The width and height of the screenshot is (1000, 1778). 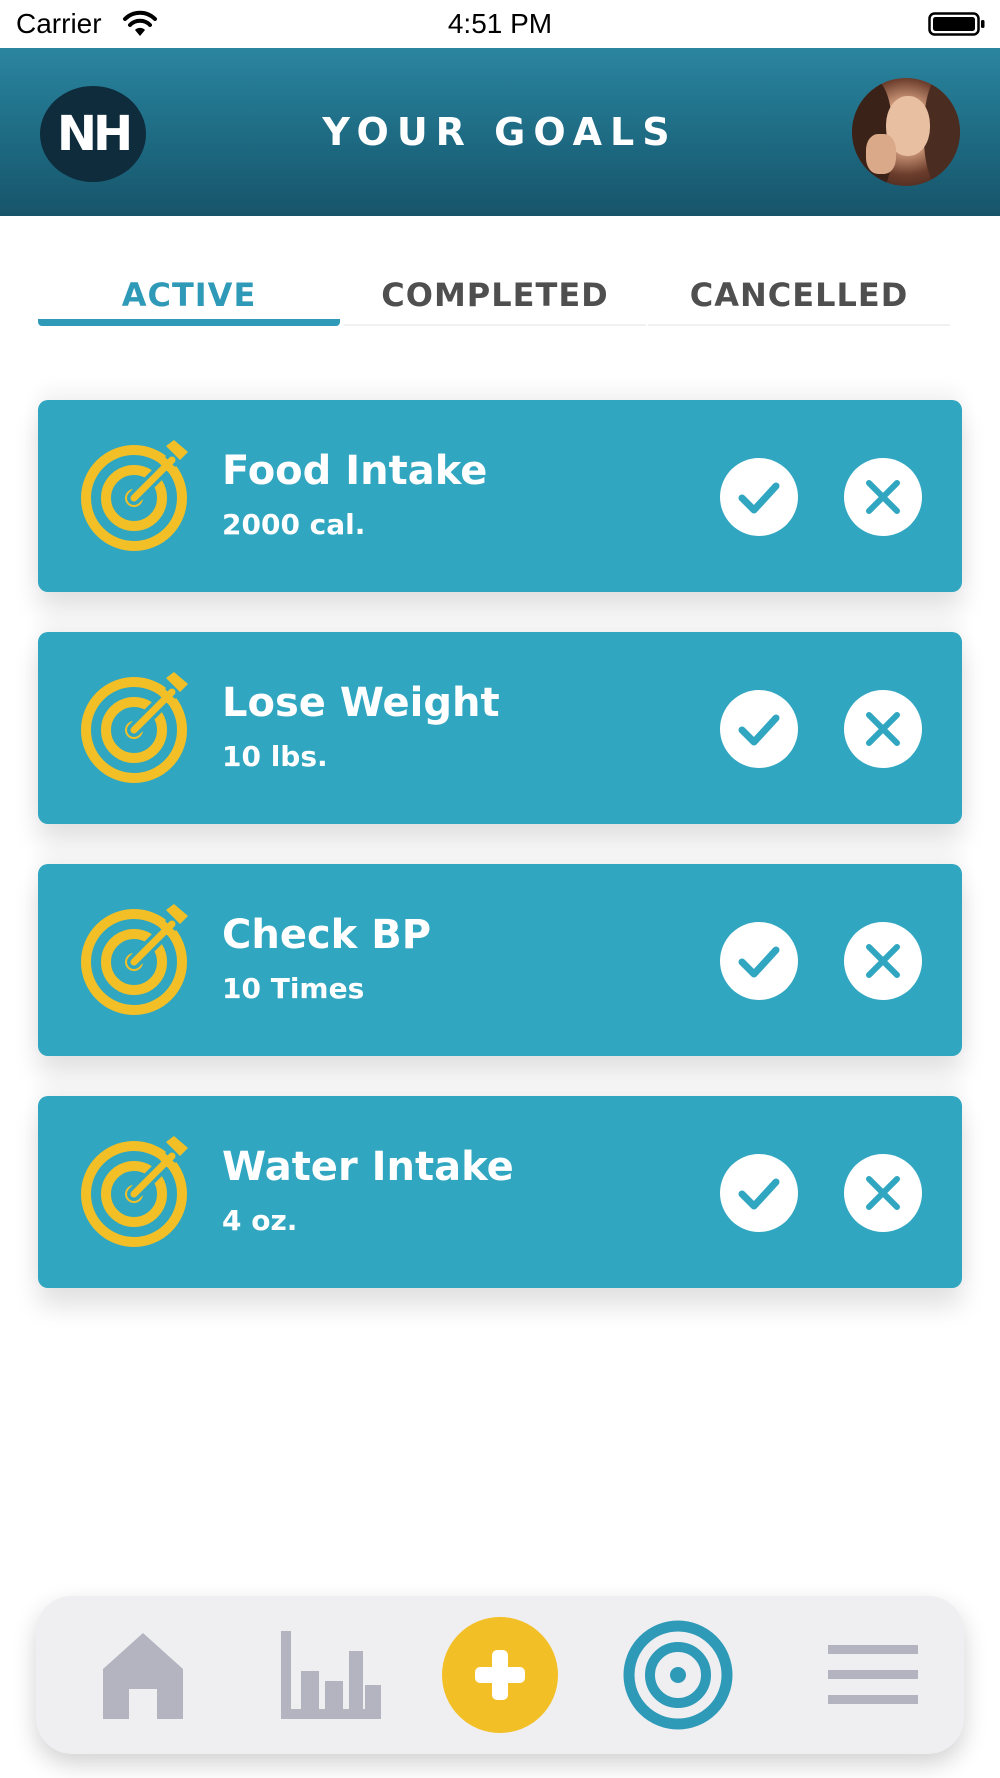 I want to click on clock: 4:51 PM, so click(x=500, y=23).